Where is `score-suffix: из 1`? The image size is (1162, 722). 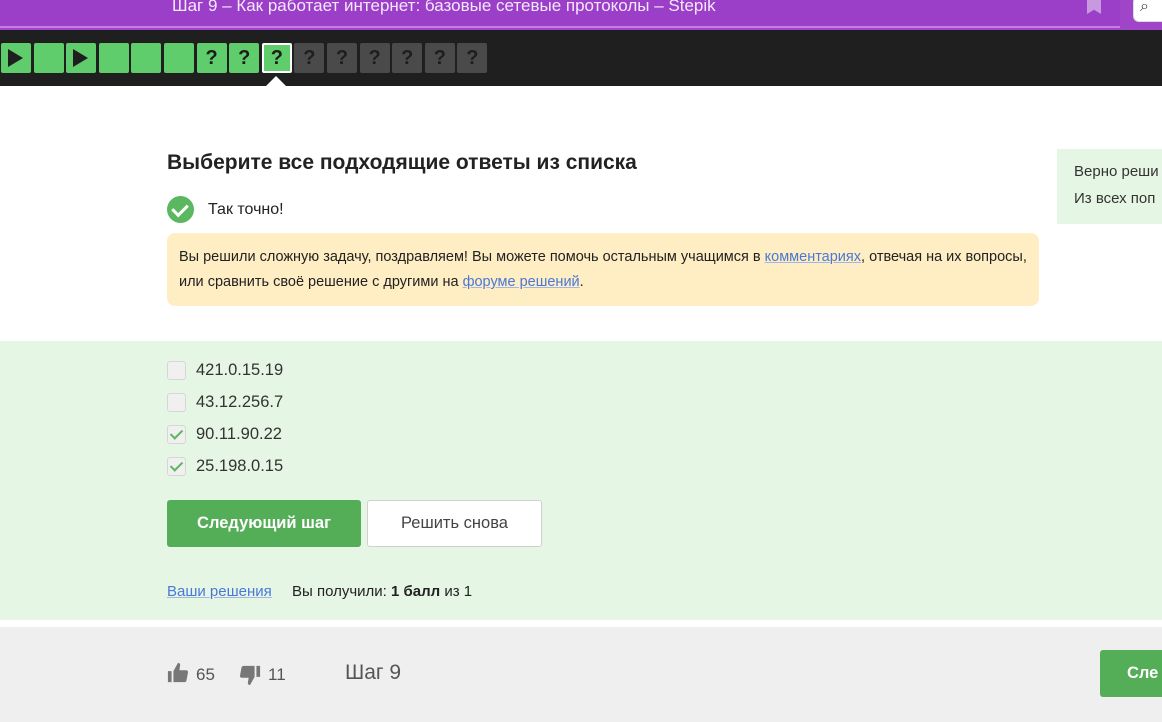 score-suffix: из 1 is located at coordinates (456, 591).